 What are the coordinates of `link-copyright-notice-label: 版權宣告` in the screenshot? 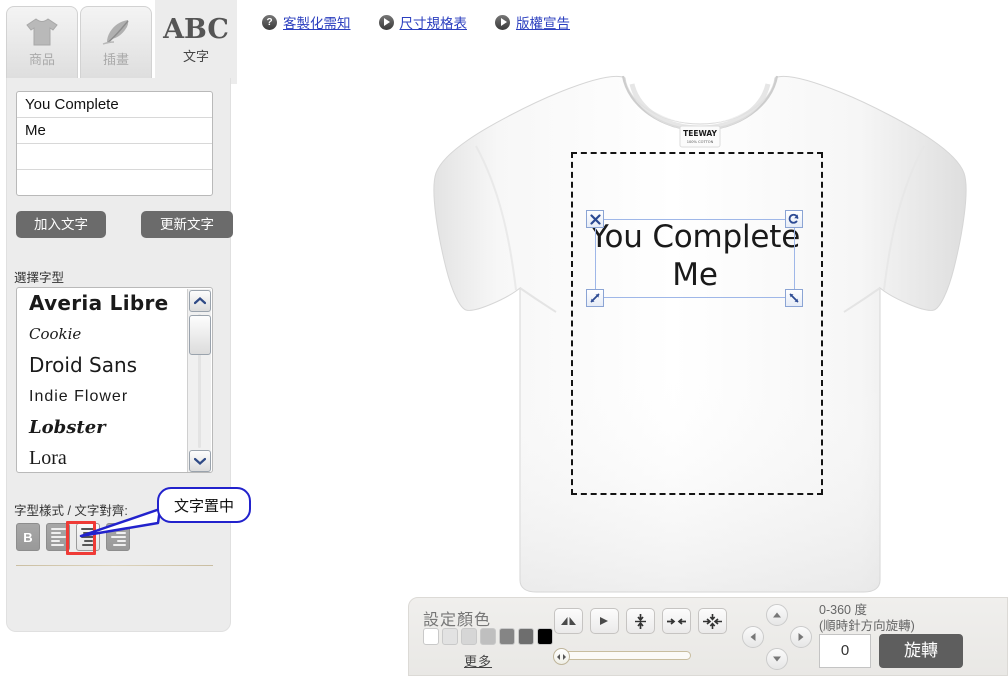 It's located at (543, 23).